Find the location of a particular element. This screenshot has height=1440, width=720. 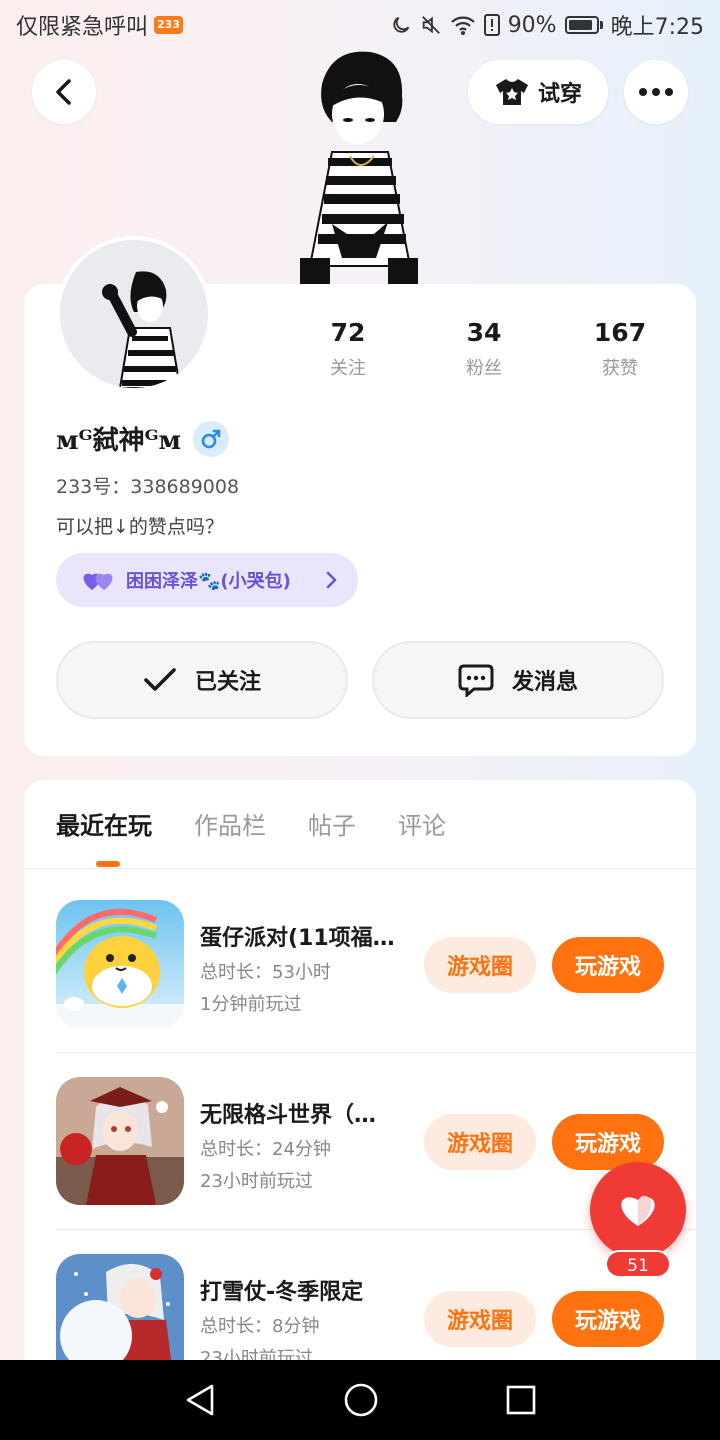

more-dots-icon is located at coordinates (656, 92).